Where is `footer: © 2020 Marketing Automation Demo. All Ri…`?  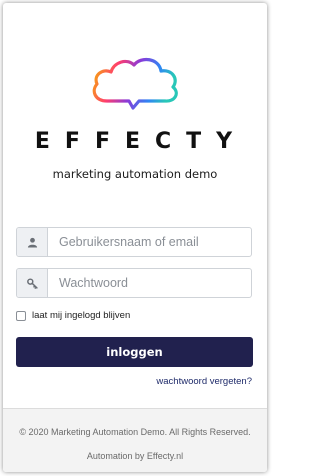
footer: © 2020 Marketing Automation Demo. All Ri… is located at coordinates (135, 440).